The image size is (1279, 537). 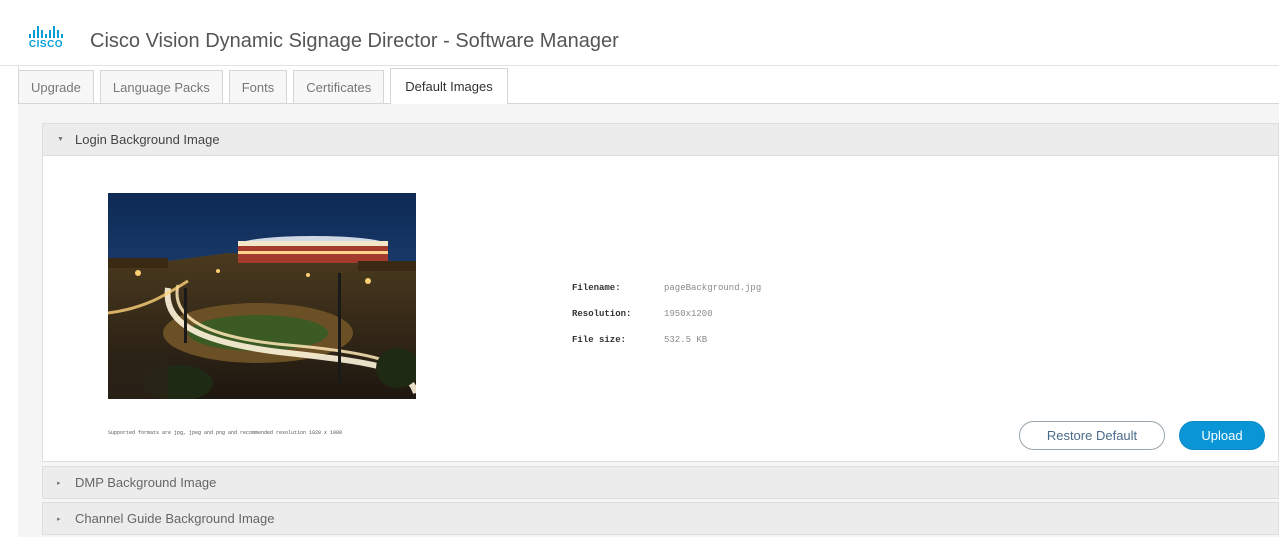 I want to click on section-channel-guide-background-title: Channel Guide Background Image, so click(x=175, y=518).